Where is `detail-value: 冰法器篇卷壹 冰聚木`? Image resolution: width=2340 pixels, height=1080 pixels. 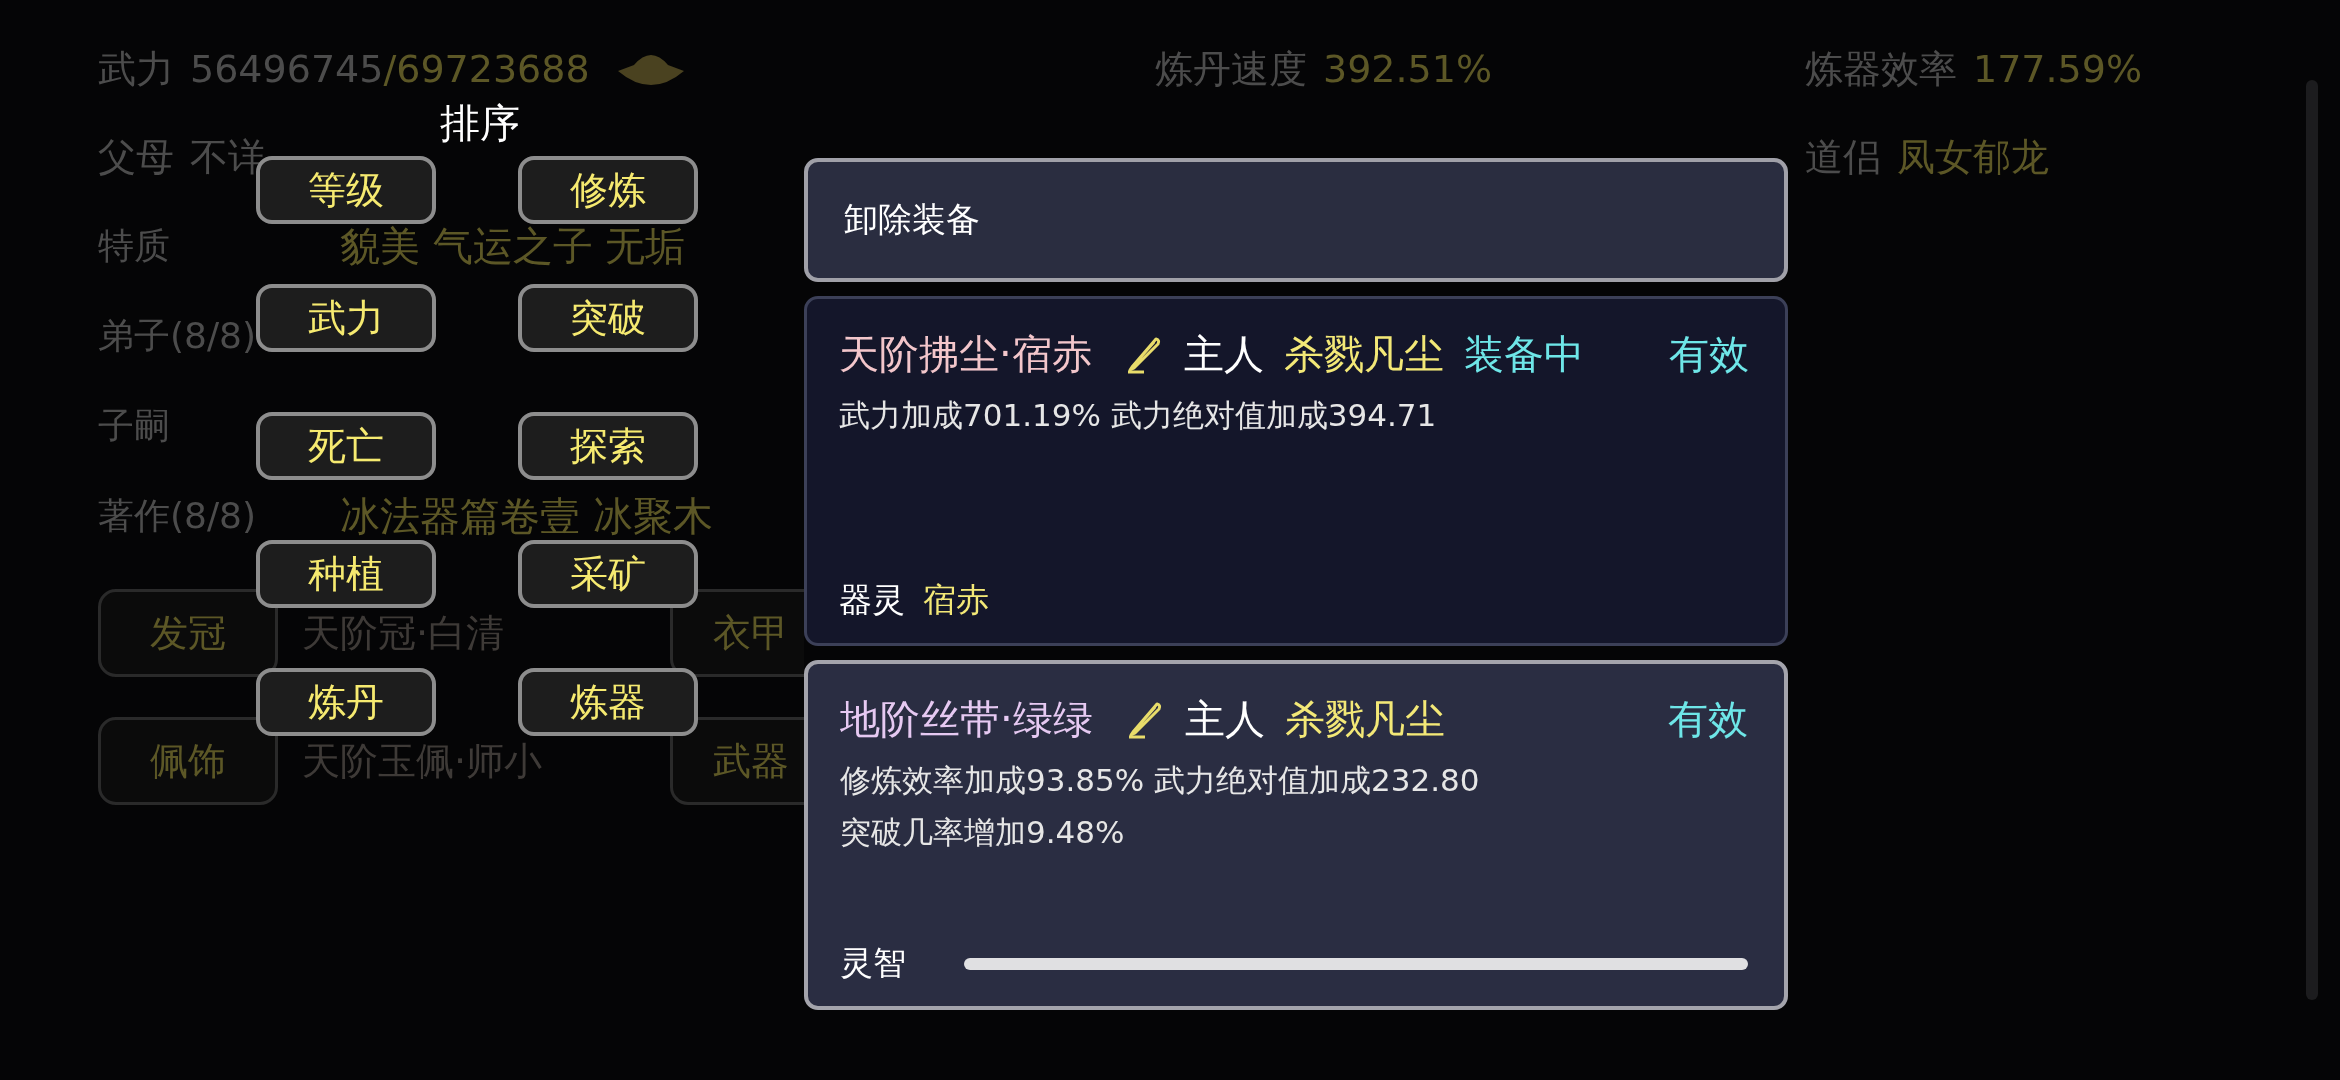 detail-value: 冰法器篇卷壹 冰聚木 is located at coordinates (526, 516).